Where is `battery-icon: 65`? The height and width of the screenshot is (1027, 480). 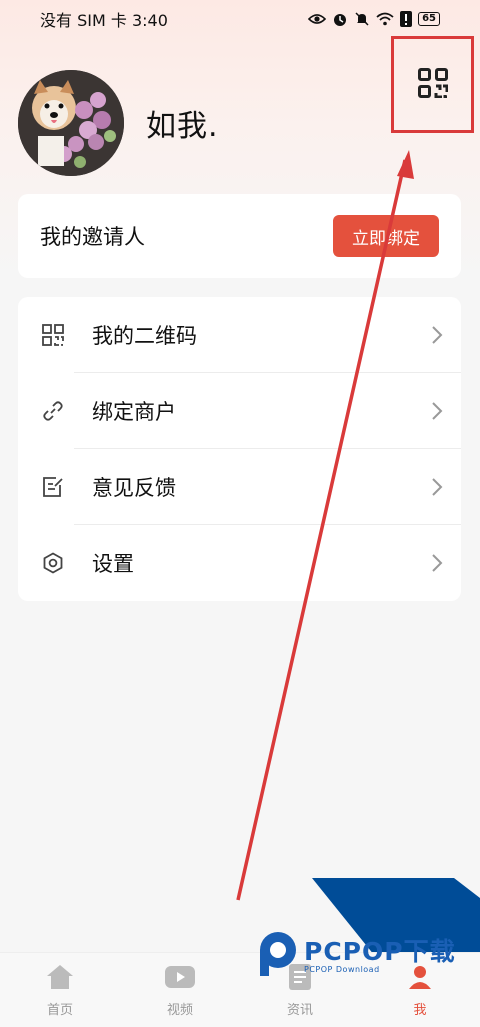
battery-icon: 65 is located at coordinates (429, 19).